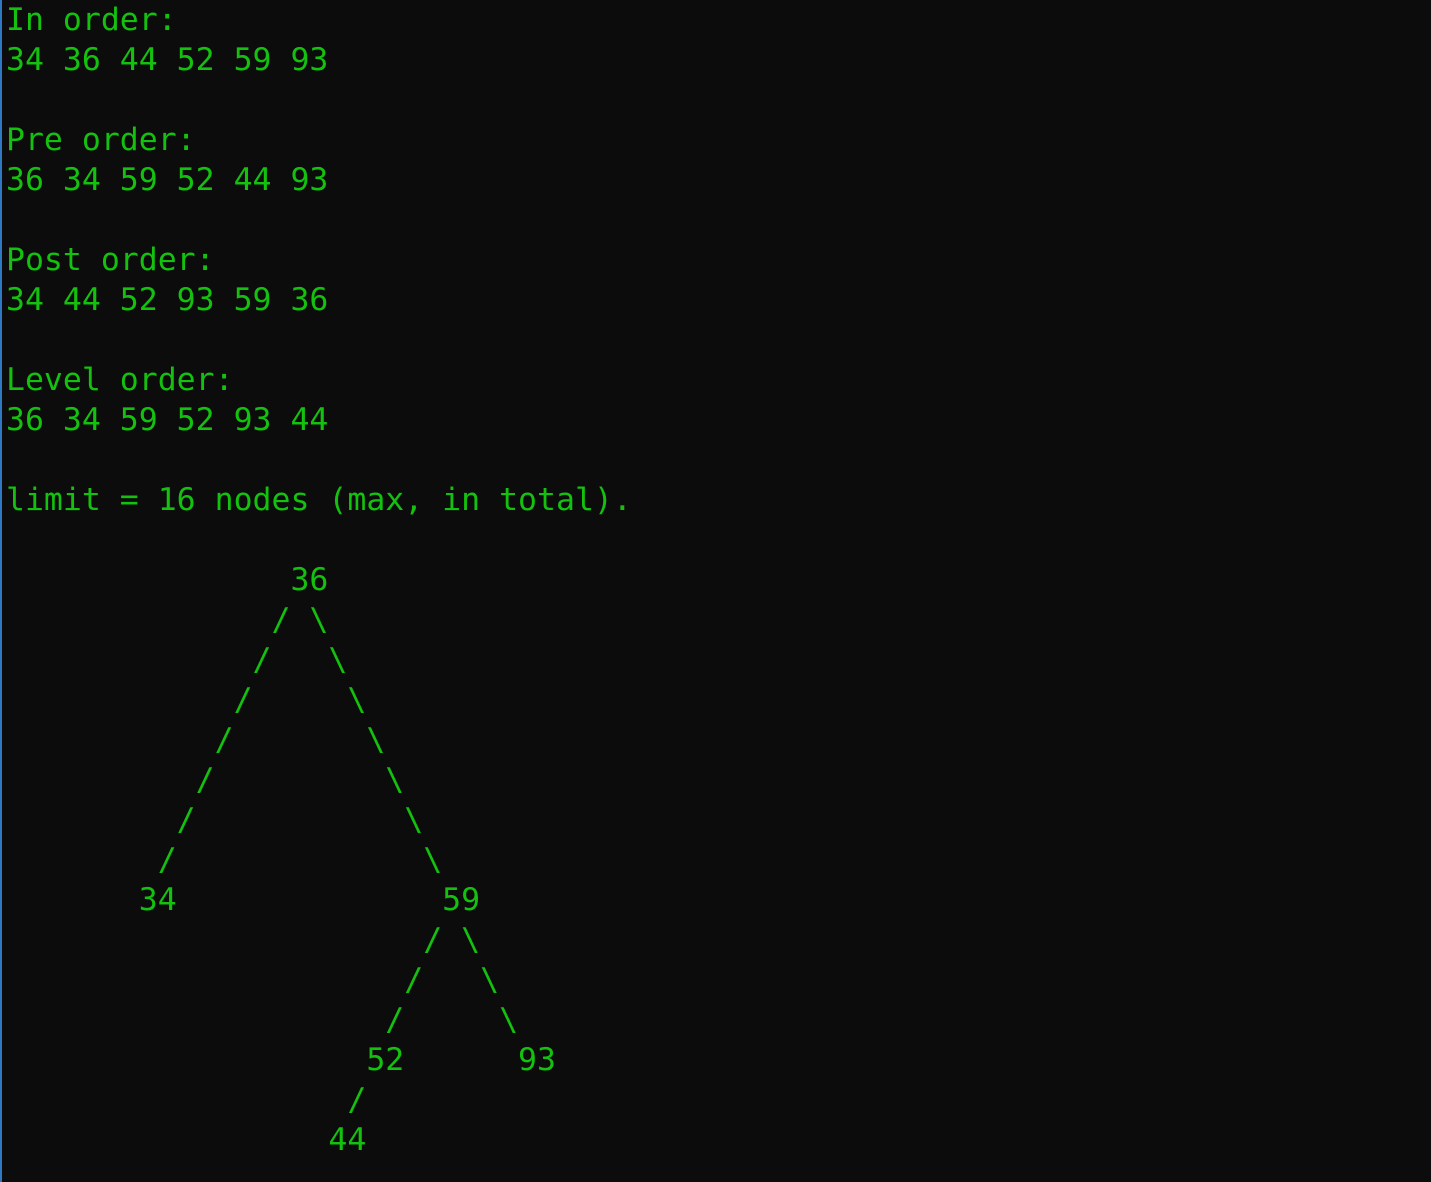 The image size is (1431, 1182). I want to click on tree-line: 34 59, so click(243, 900).